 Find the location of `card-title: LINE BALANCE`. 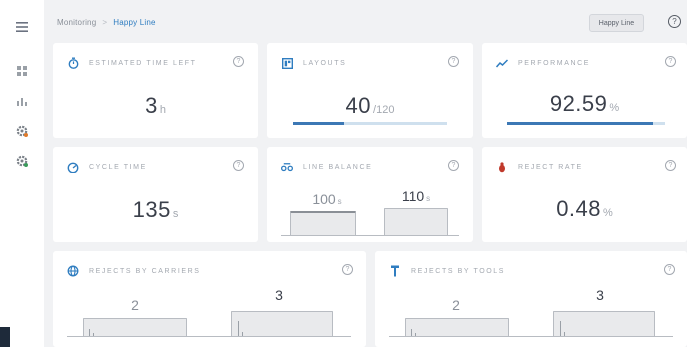

card-title: LINE BALANCE is located at coordinates (338, 167).